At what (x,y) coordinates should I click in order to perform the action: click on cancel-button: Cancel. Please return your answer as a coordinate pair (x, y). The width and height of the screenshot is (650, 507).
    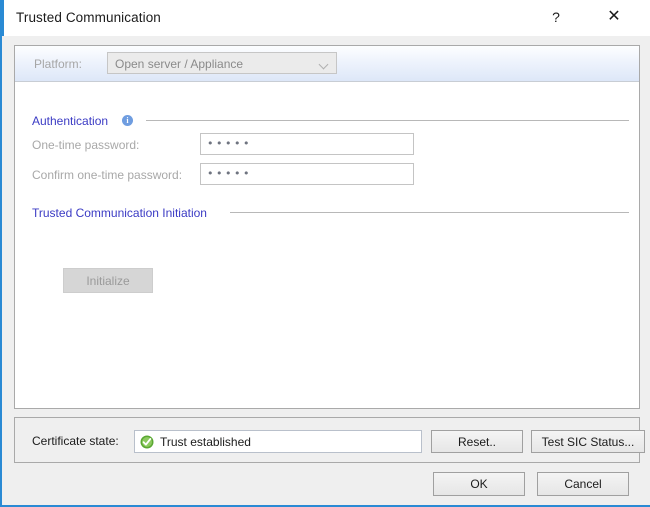
    Looking at the image, I should click on (583, 484).